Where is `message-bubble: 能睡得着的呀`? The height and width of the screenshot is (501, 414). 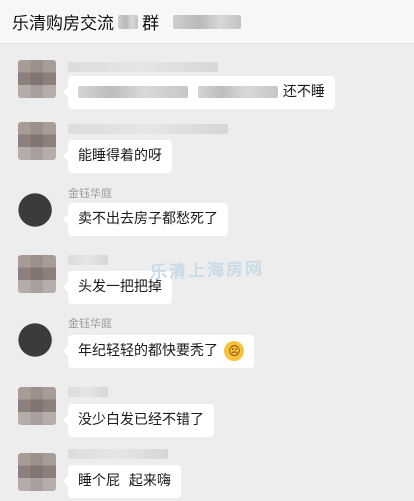
message-bubble: 能睡得着的呀 is located at coordinates (117, 156).